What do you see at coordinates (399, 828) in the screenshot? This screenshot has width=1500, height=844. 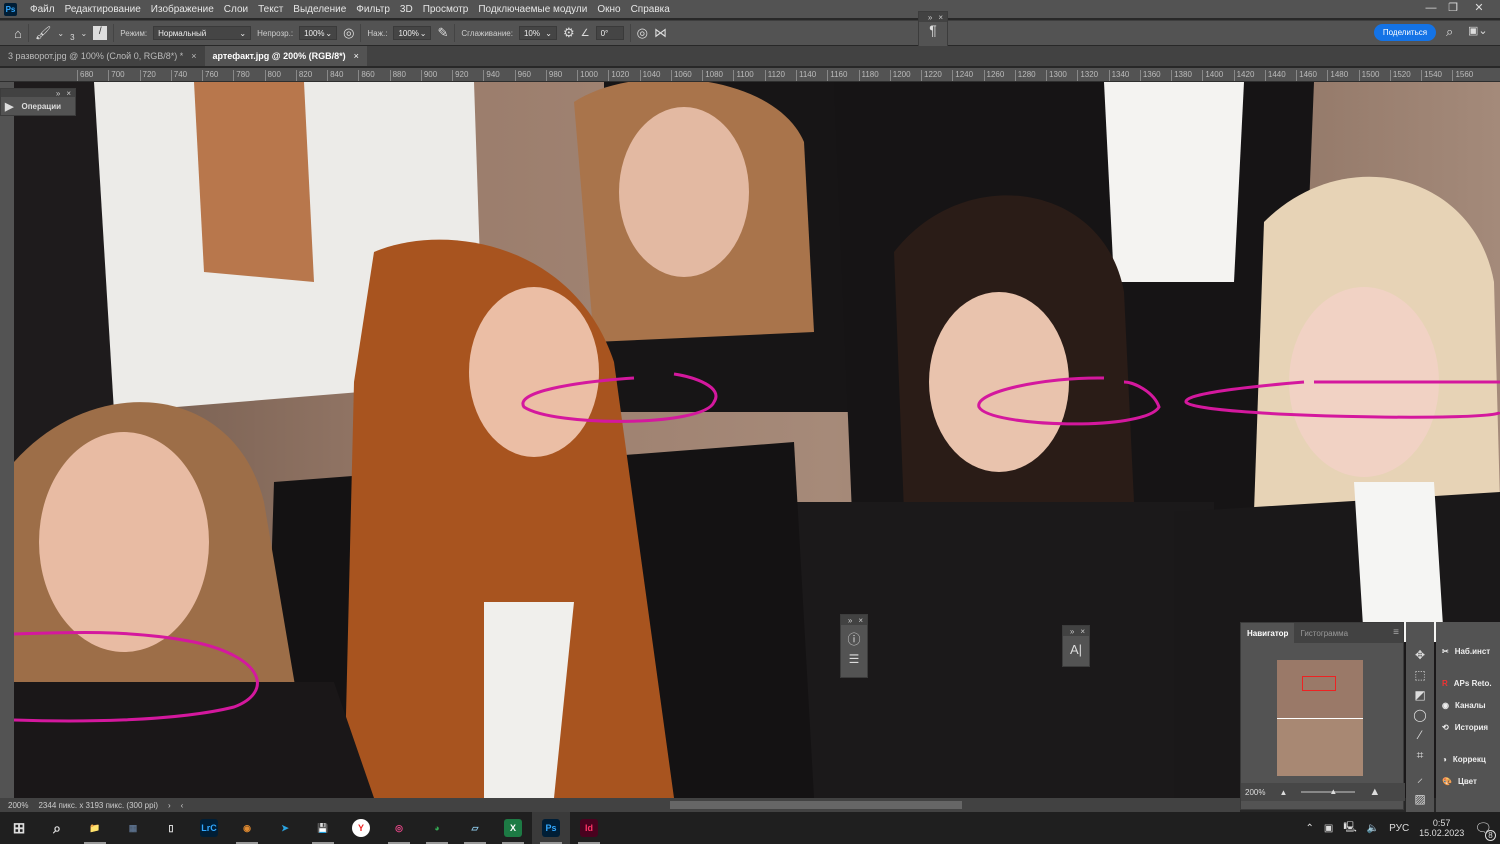 I see `taskbar-app-creative-cloud: ◎` at bounding box center [399, 828].